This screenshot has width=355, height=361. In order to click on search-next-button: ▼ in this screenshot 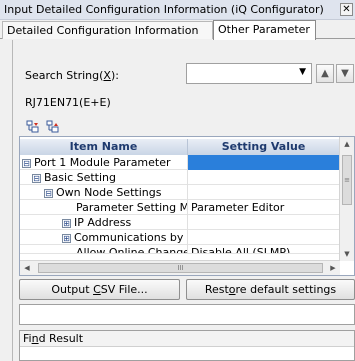, I will do `click(345, 73)`.